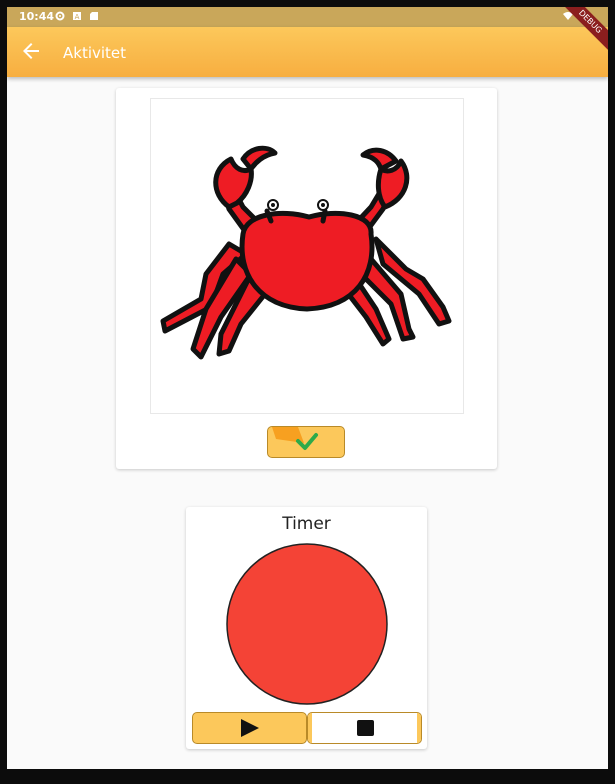 This screenshot has height=784, width=615. Describe the element at coordinates (307, 17) in the screenshot. I see `status-bar: 10:44 A` at that location.